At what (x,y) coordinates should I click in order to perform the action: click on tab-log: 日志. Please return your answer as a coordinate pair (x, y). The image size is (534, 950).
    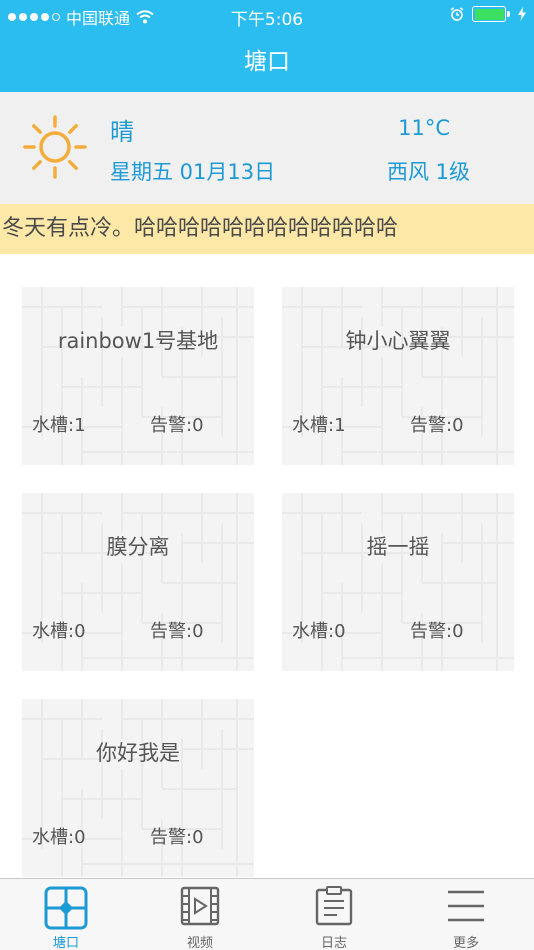
    Looking at the image, I should click on (334, 914).